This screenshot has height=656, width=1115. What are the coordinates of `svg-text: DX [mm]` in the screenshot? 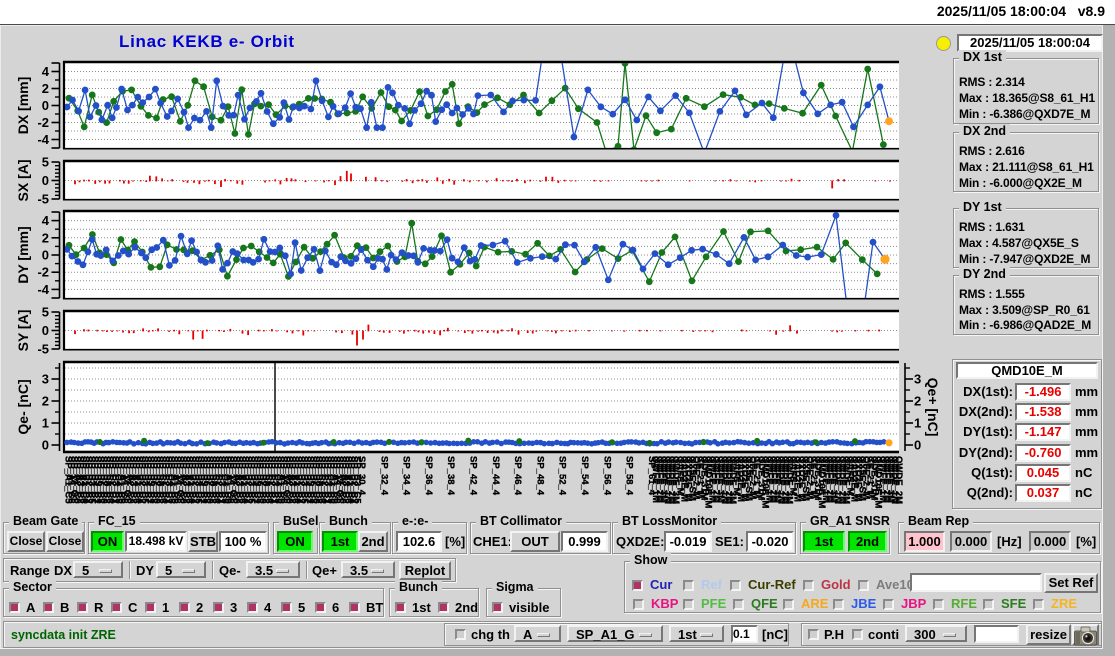 It's located at (23, 106).